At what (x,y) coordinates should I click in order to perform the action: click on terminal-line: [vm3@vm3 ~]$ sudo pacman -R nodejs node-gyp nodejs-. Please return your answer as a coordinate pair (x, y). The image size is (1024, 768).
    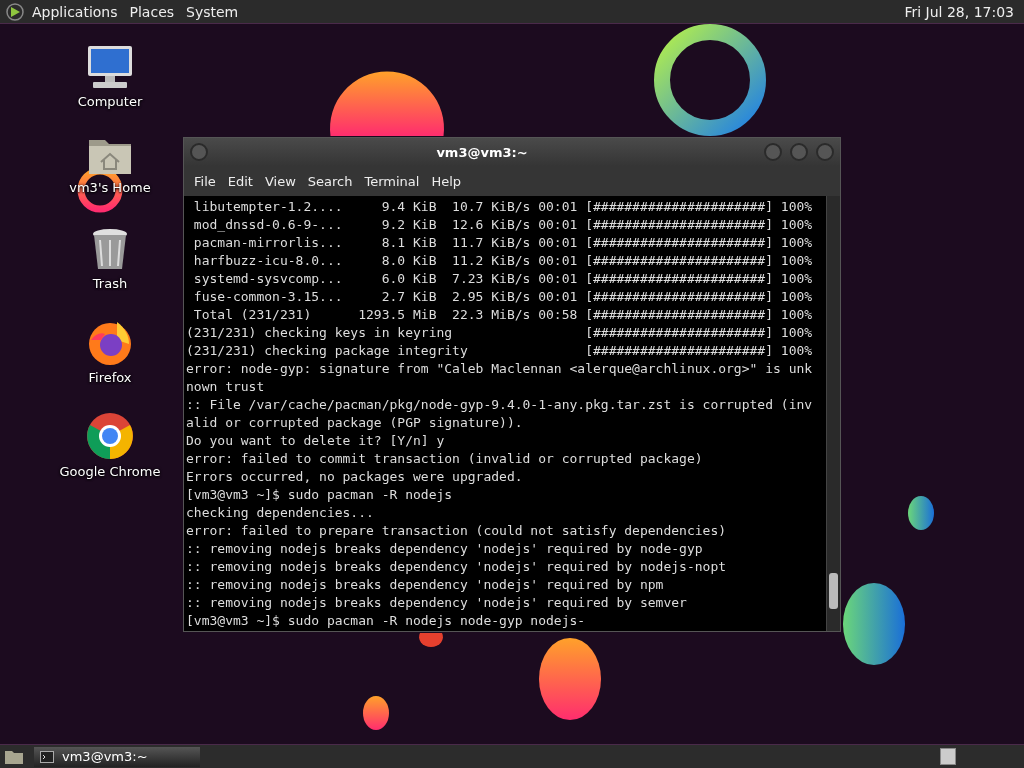
    Looking at the image, I should click on (386, 621).